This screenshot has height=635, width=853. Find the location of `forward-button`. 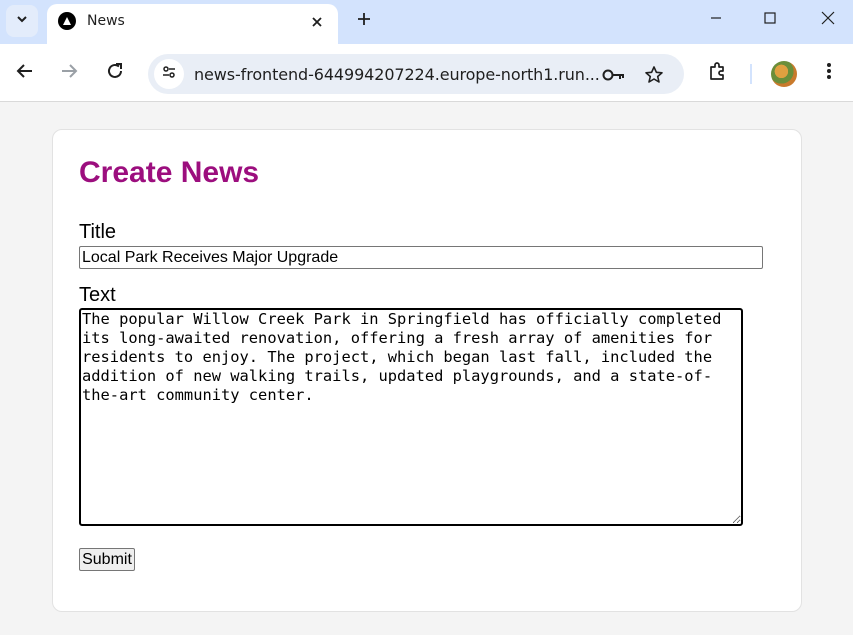

forward-button is located at coordinates (69, 73).